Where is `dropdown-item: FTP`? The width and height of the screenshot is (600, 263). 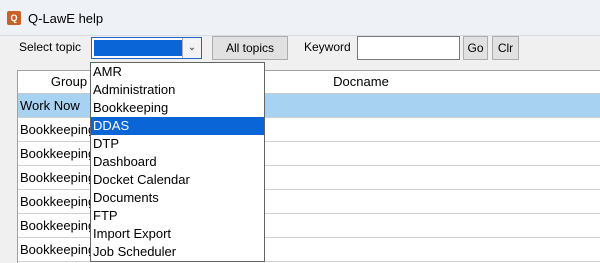 dropdown-item: FTP is located at coordinates (177, 216).